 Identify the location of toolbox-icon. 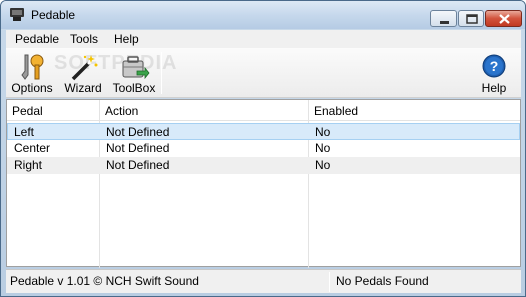
(136, 68).